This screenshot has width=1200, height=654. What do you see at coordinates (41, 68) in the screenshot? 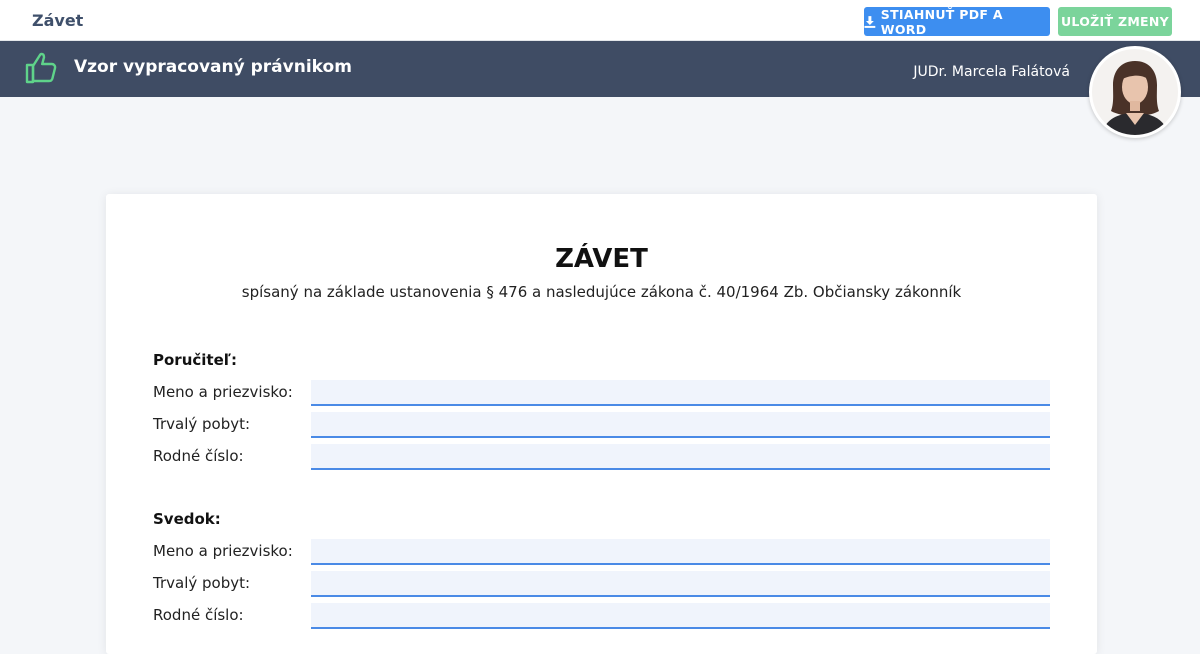
I see `thumbs-up-icon` at bounding box center [41, 68].